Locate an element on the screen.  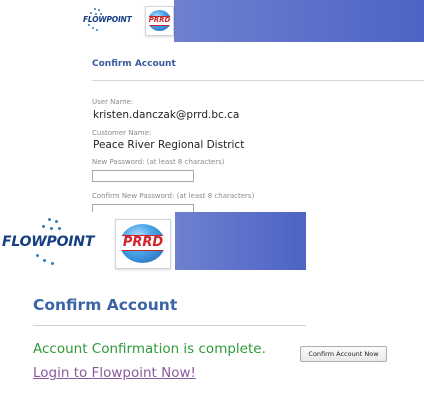
confirmation-message: Account Confirmation is complete. is located at coordinates (149, 349).